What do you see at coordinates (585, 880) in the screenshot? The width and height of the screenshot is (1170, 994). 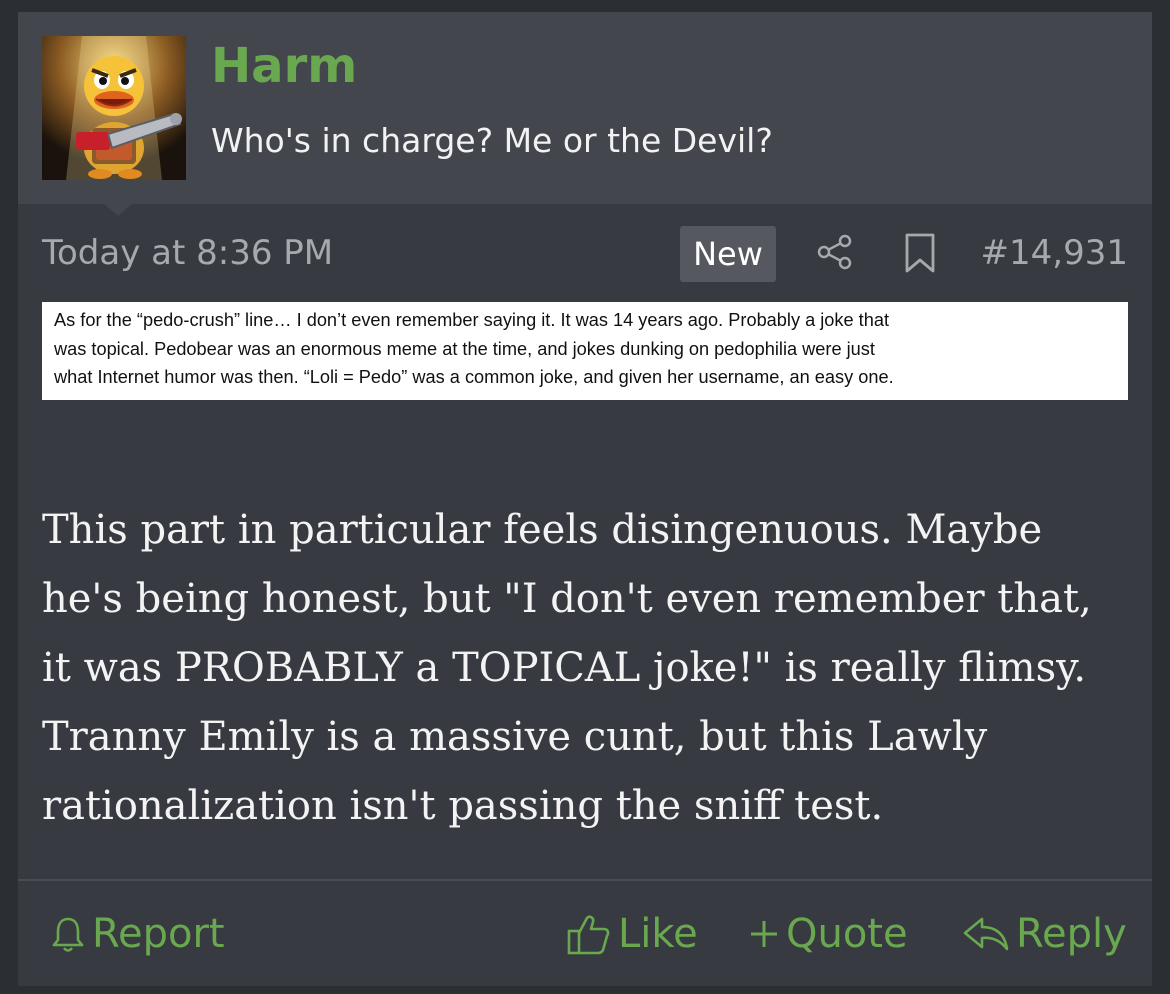 I see `footer-divider` at bounding box center [585, 880].